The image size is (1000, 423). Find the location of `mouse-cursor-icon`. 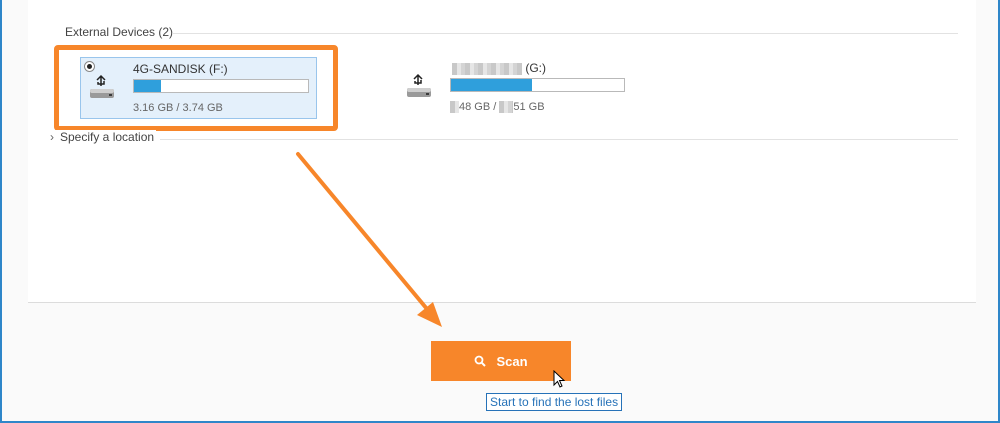

mouse-cursor-icon is located at coordinates (559, 379).